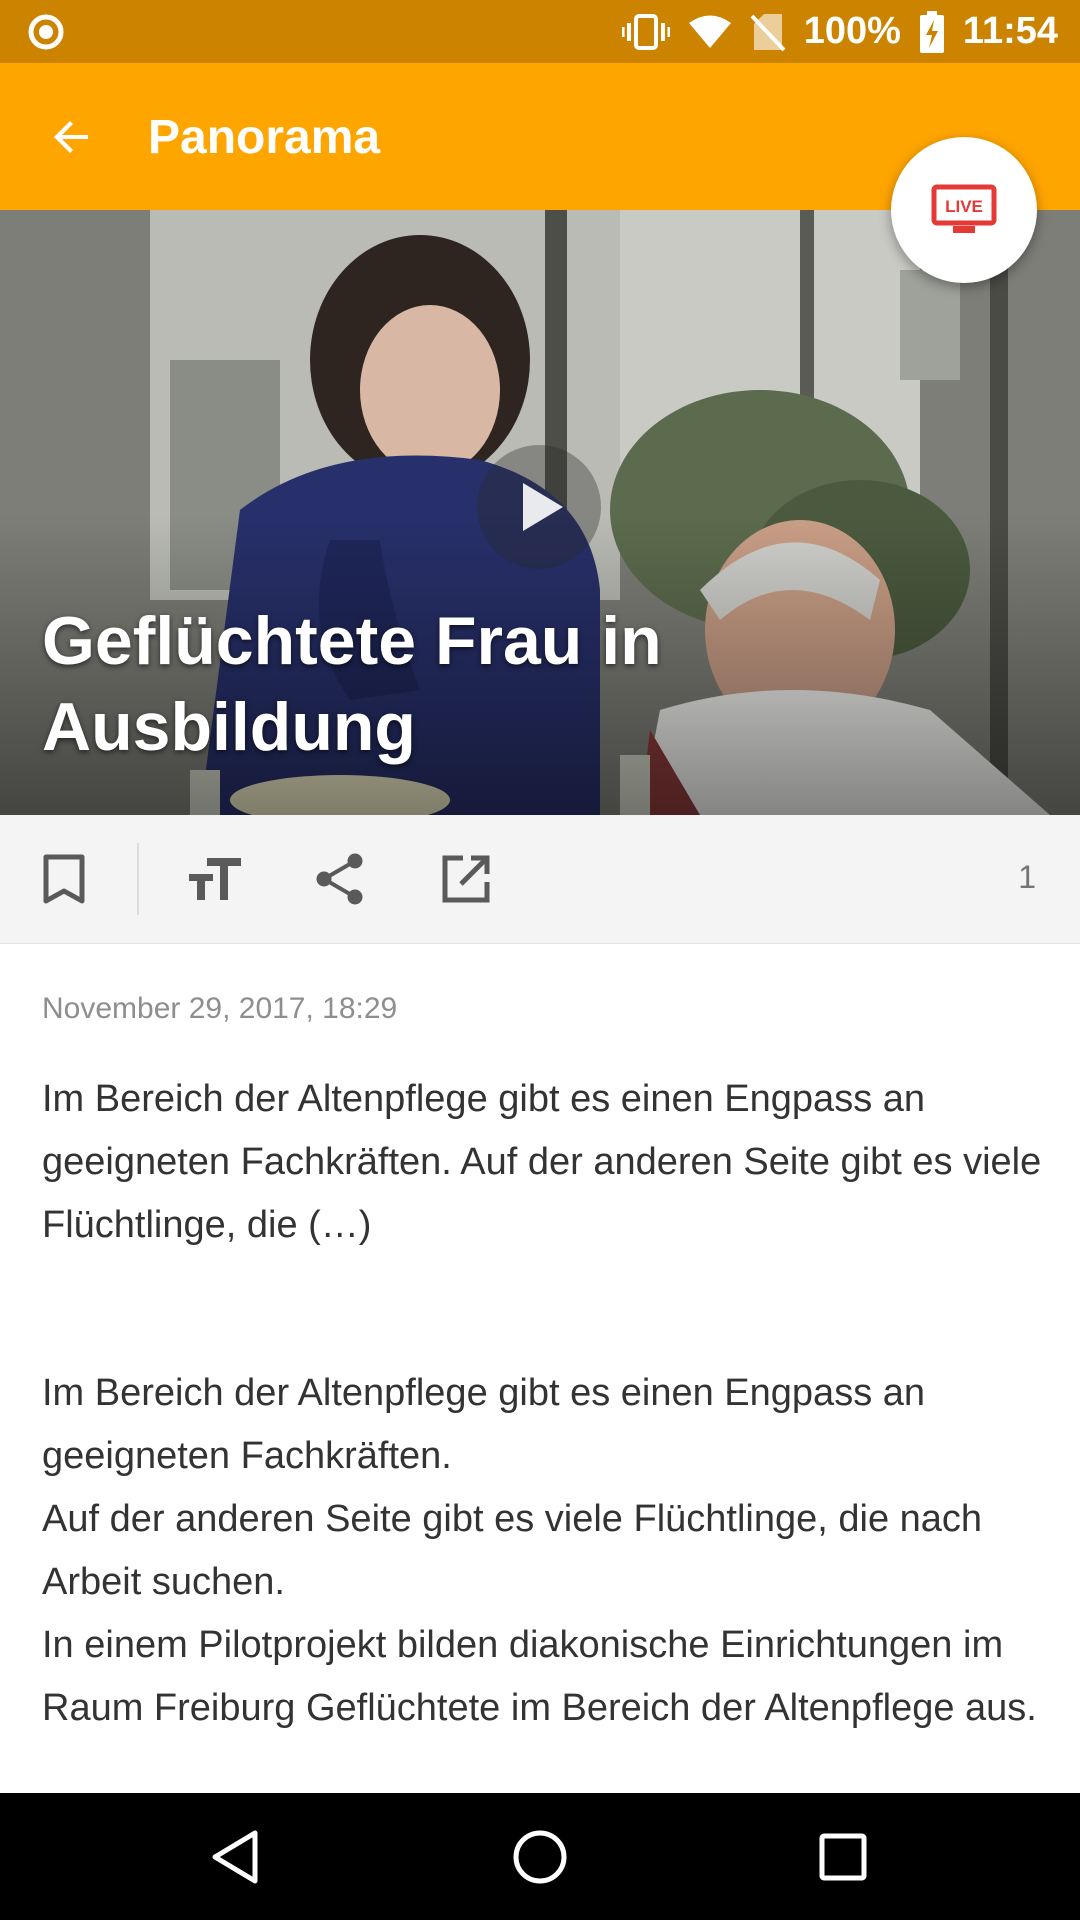 The height and width of the screenshot is (1920, 1080). Describe the element at coordinates (46, 32) in the screenshot. I see `notification-dot-icon` at that location.